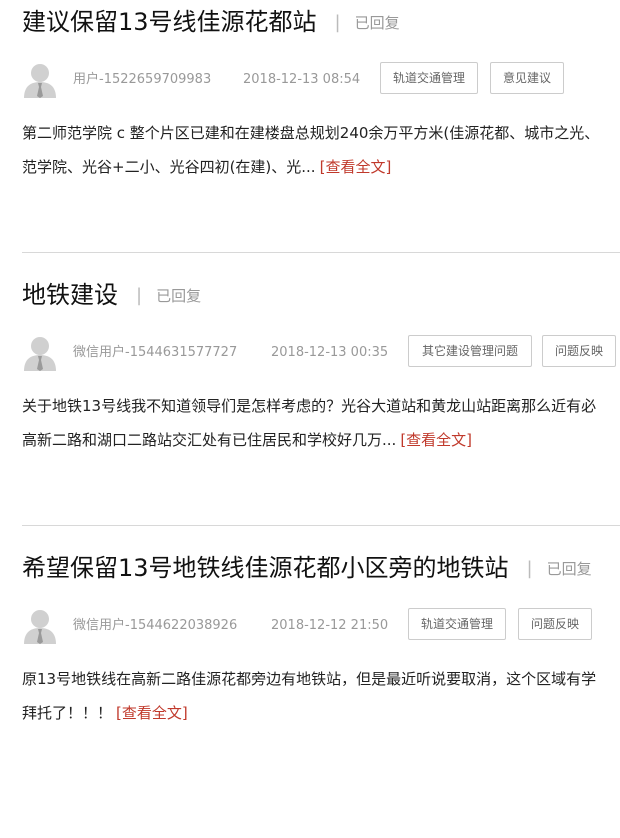 The image size is (620, 838). What do you see at coordinates (470, 351) in the screenshot?
I see `tag-category-button: 其它建设管理问题` at bounding box center [470, 351].